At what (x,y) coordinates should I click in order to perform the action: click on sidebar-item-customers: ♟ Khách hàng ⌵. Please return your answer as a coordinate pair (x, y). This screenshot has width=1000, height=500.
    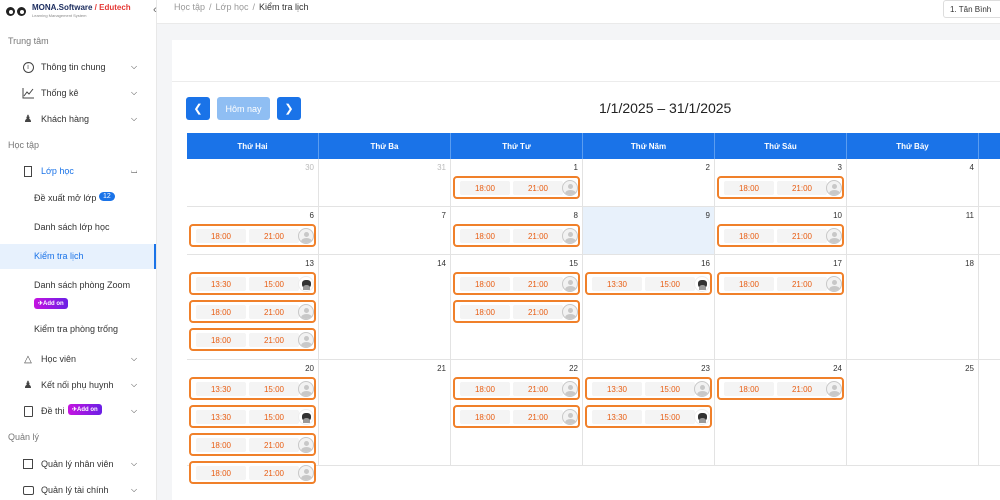
    Looking at the image, I should click on (78, 119).